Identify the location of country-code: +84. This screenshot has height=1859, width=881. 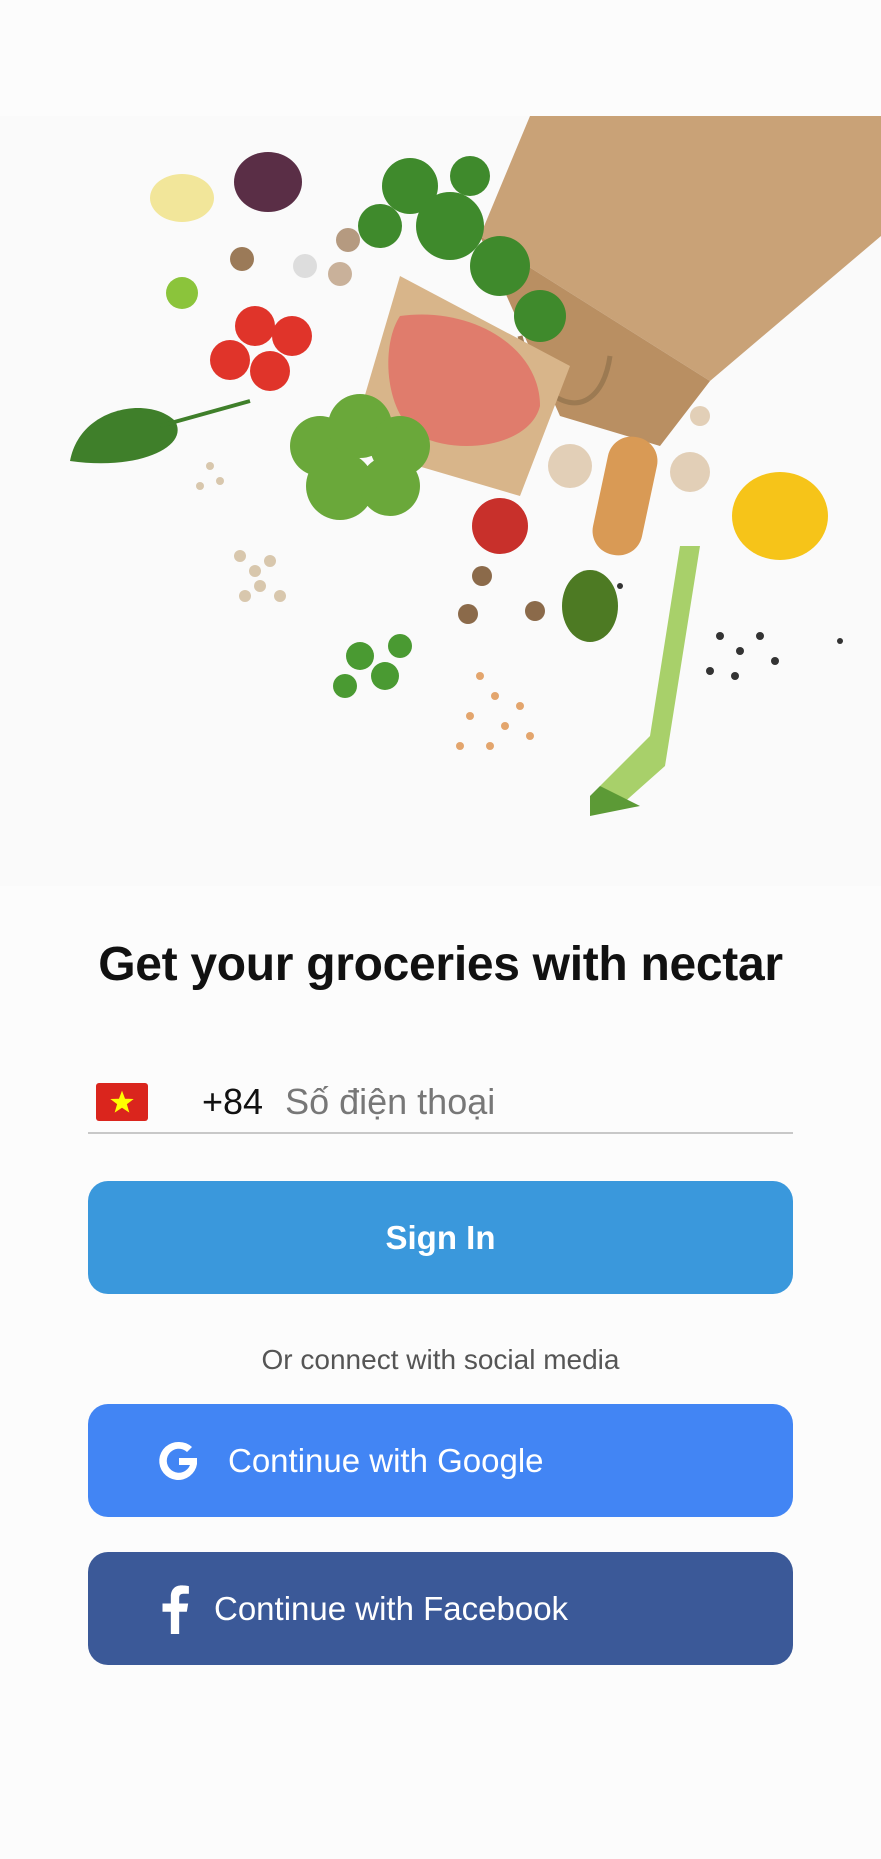
(232, 1102).